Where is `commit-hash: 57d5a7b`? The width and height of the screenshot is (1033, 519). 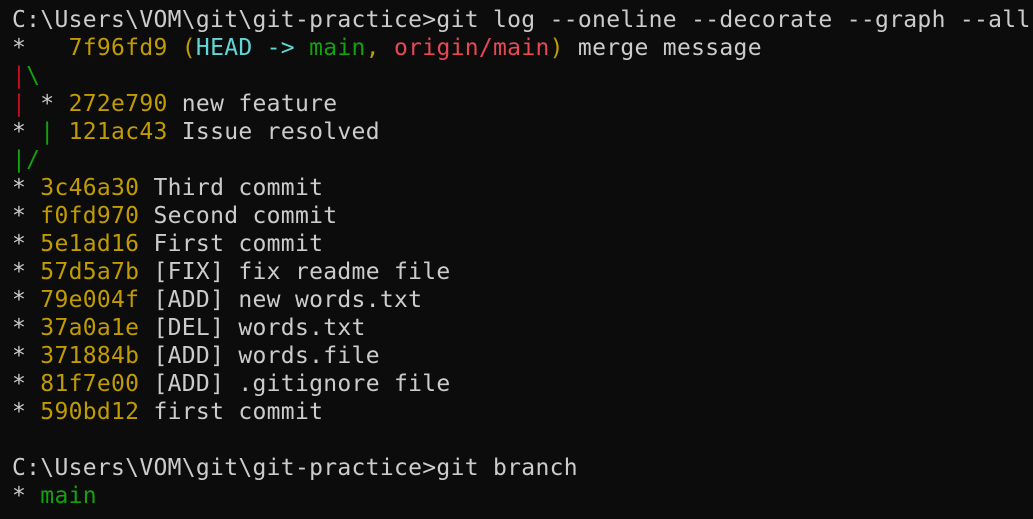 commit-hash: 57d5a7b is located at coordinates (90, 272).